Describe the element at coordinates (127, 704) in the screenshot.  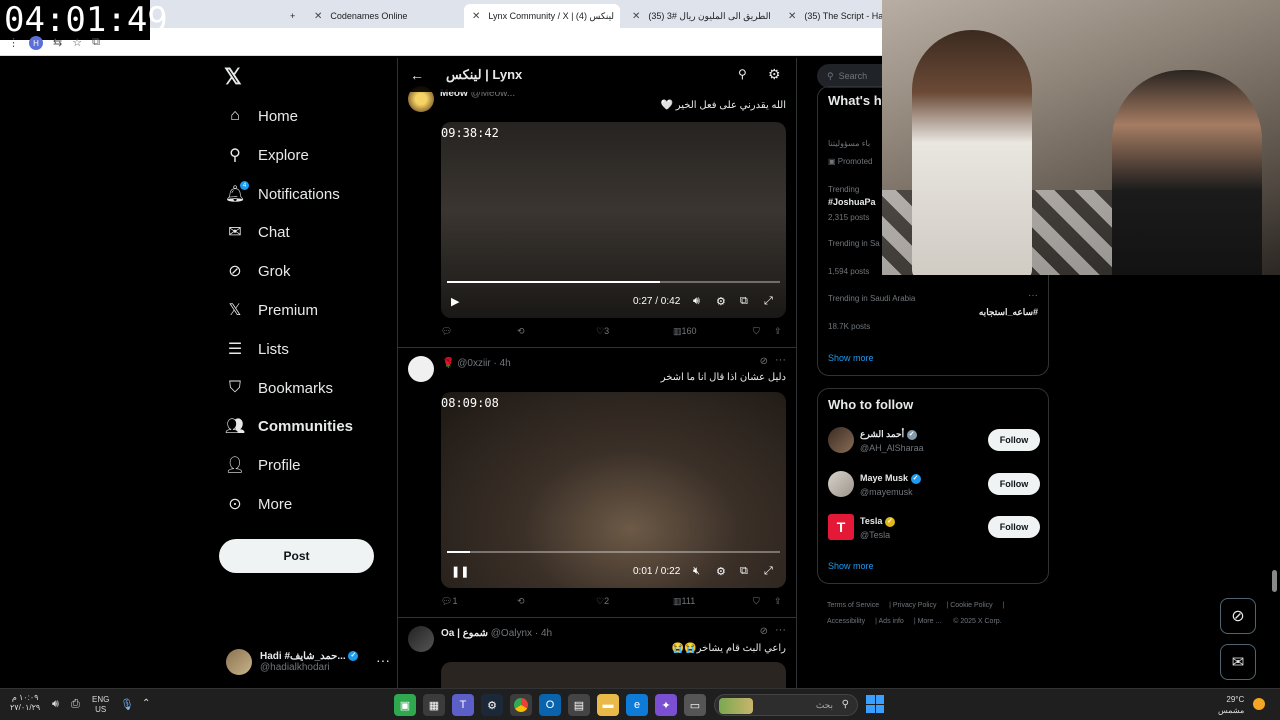
I see `microphone-icon: 🎙︎` at that location.